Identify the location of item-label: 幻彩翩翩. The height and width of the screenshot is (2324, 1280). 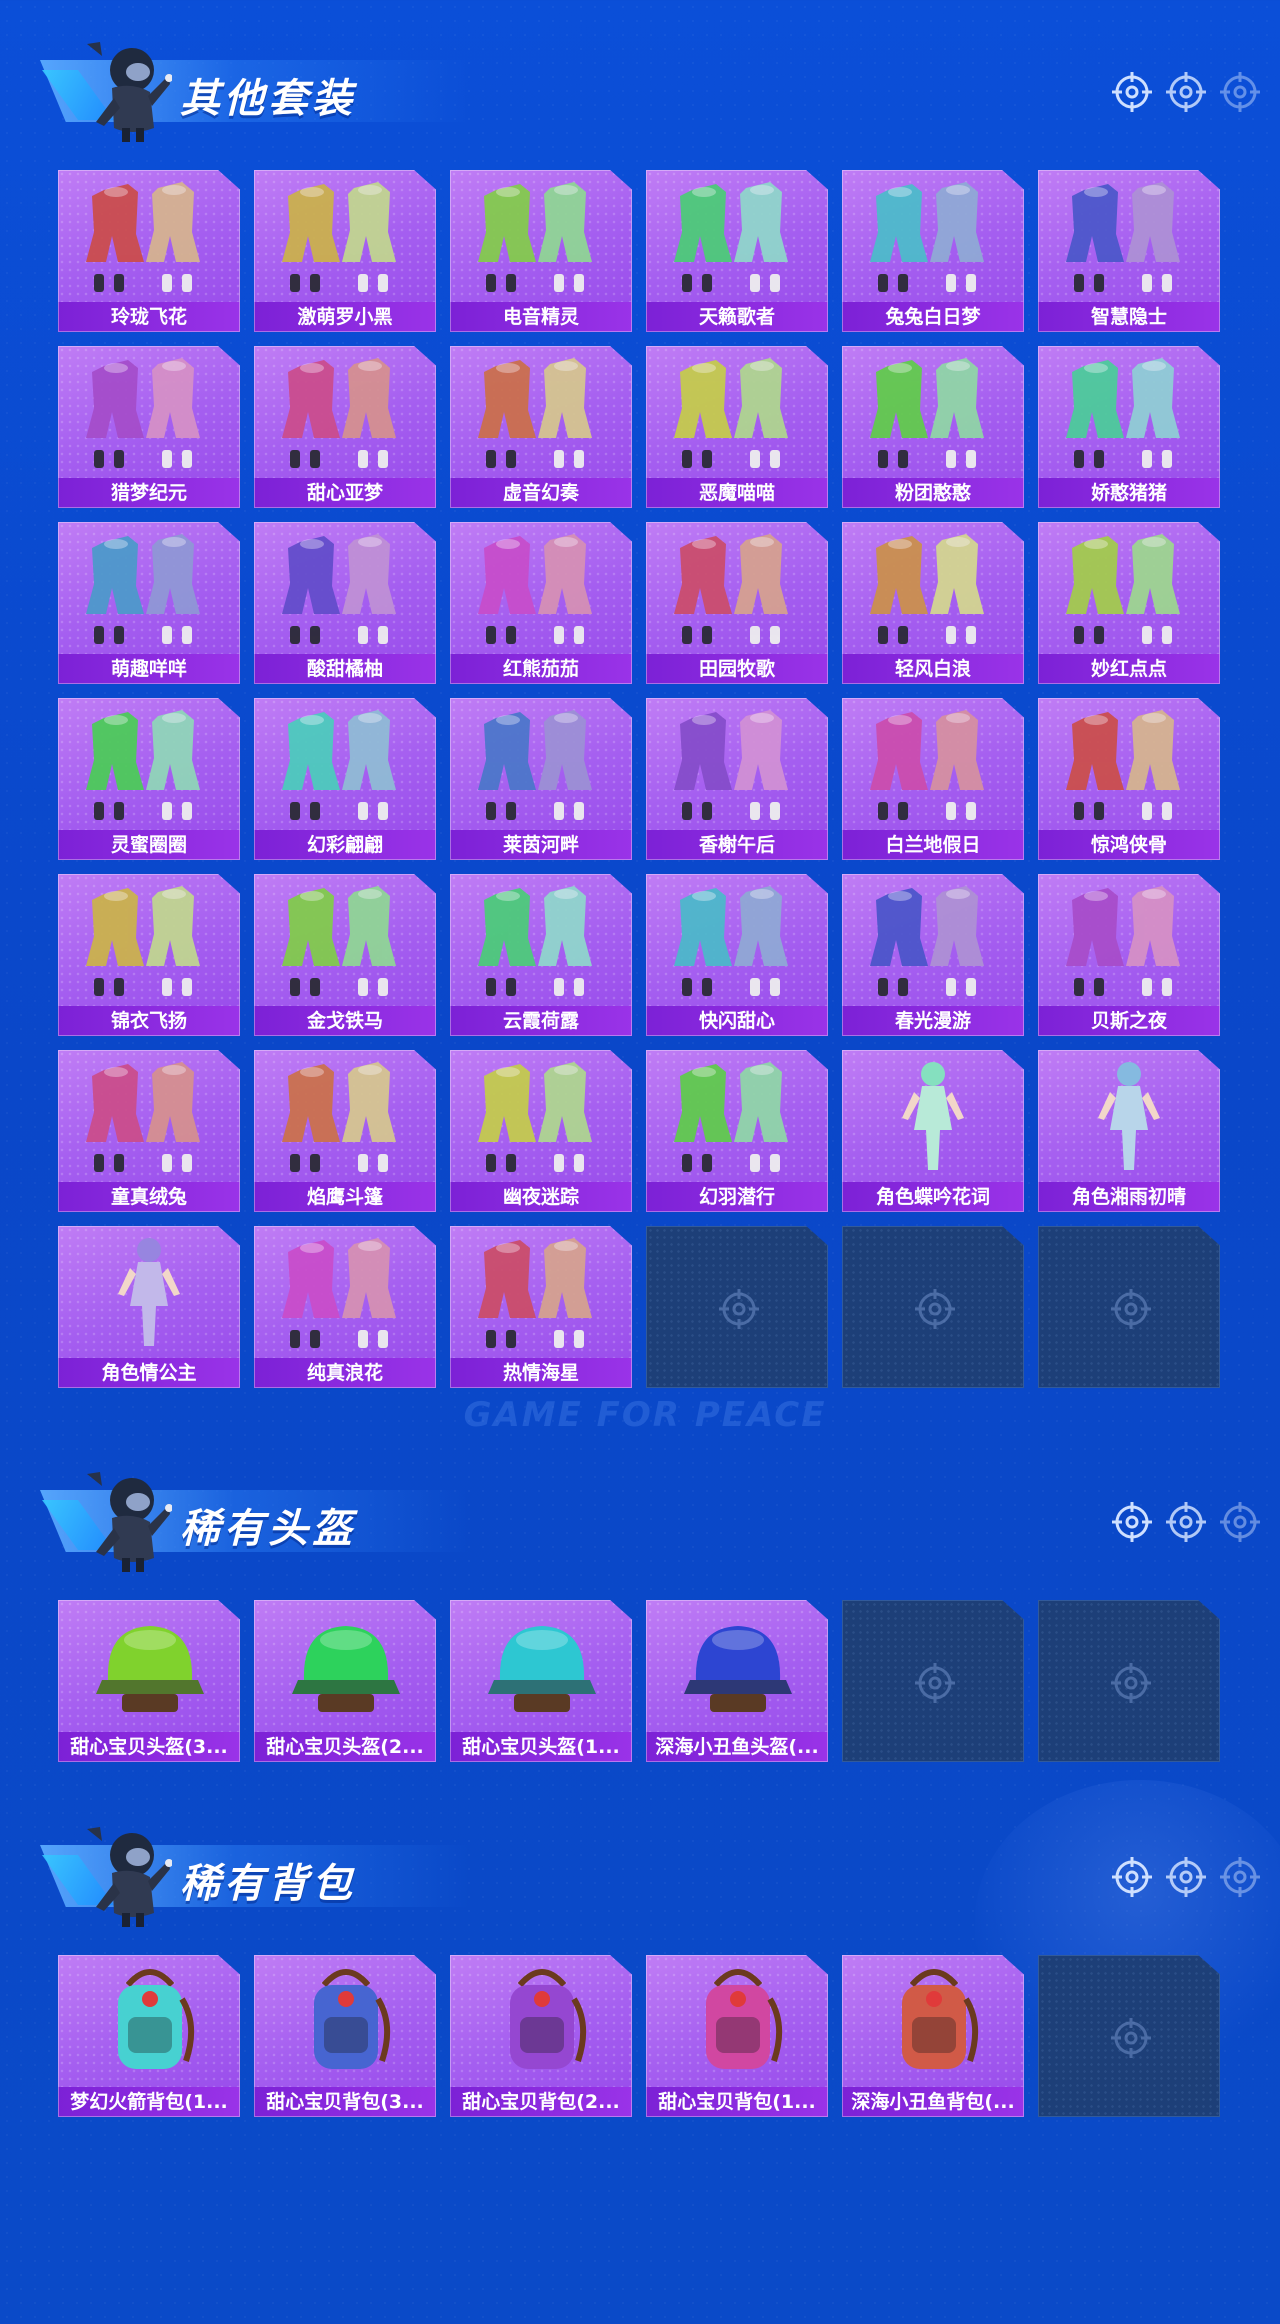
(345, 845).